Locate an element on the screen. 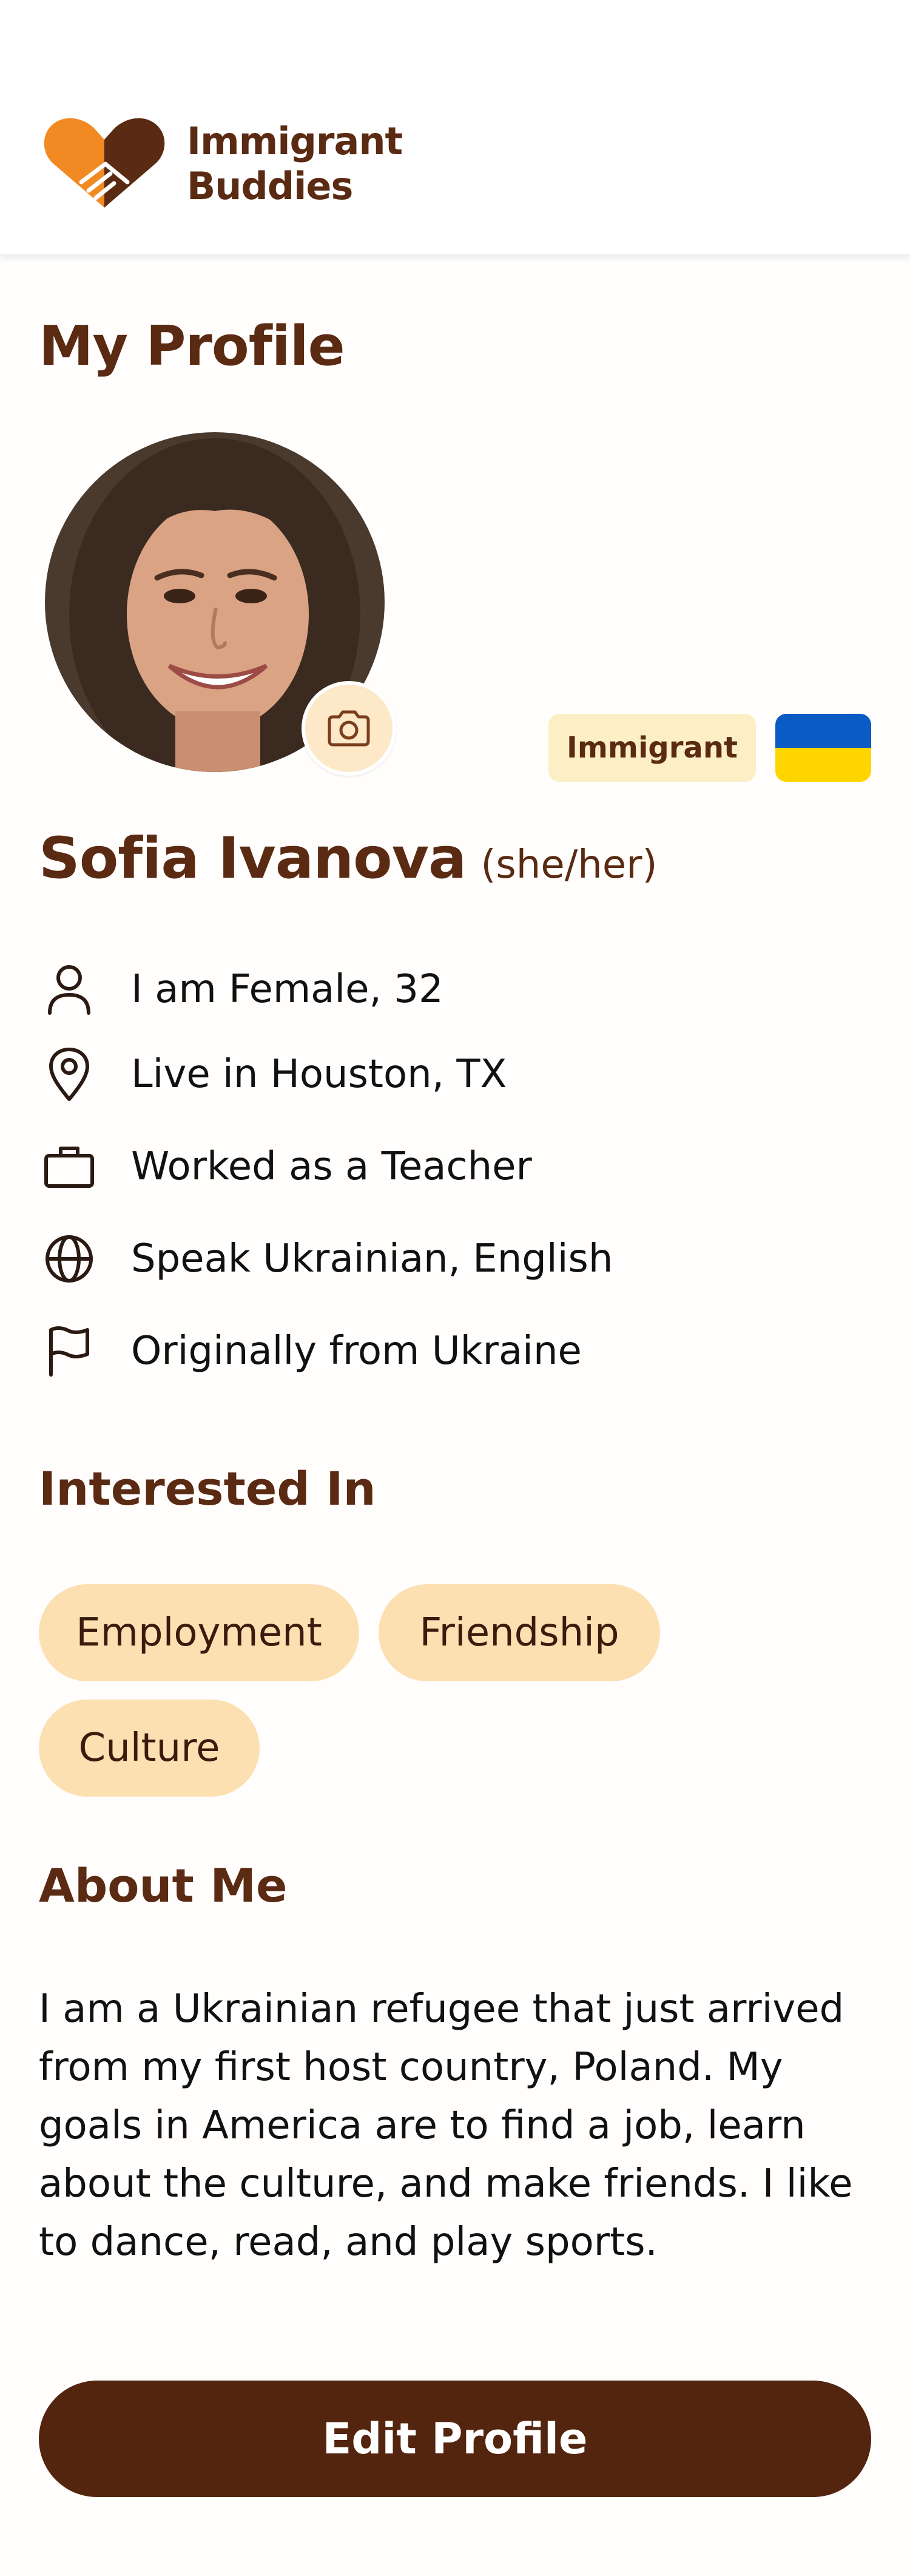 Image resolution: width=910 pixels, height=2576 pixels. info-occupation-text: Worked as a Teacher is located at coordinates (331, 1166).